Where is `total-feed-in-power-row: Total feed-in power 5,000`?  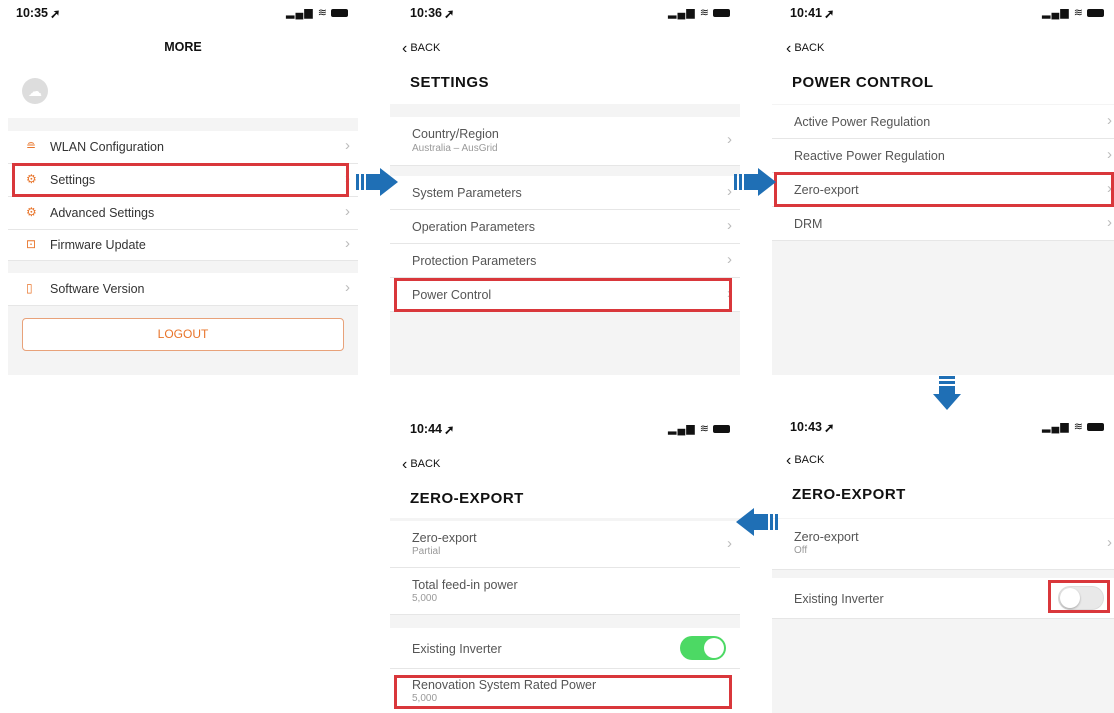
total-feed-in-power-row: Total feed-in power 5,000 is located at coordinates (565, 591).